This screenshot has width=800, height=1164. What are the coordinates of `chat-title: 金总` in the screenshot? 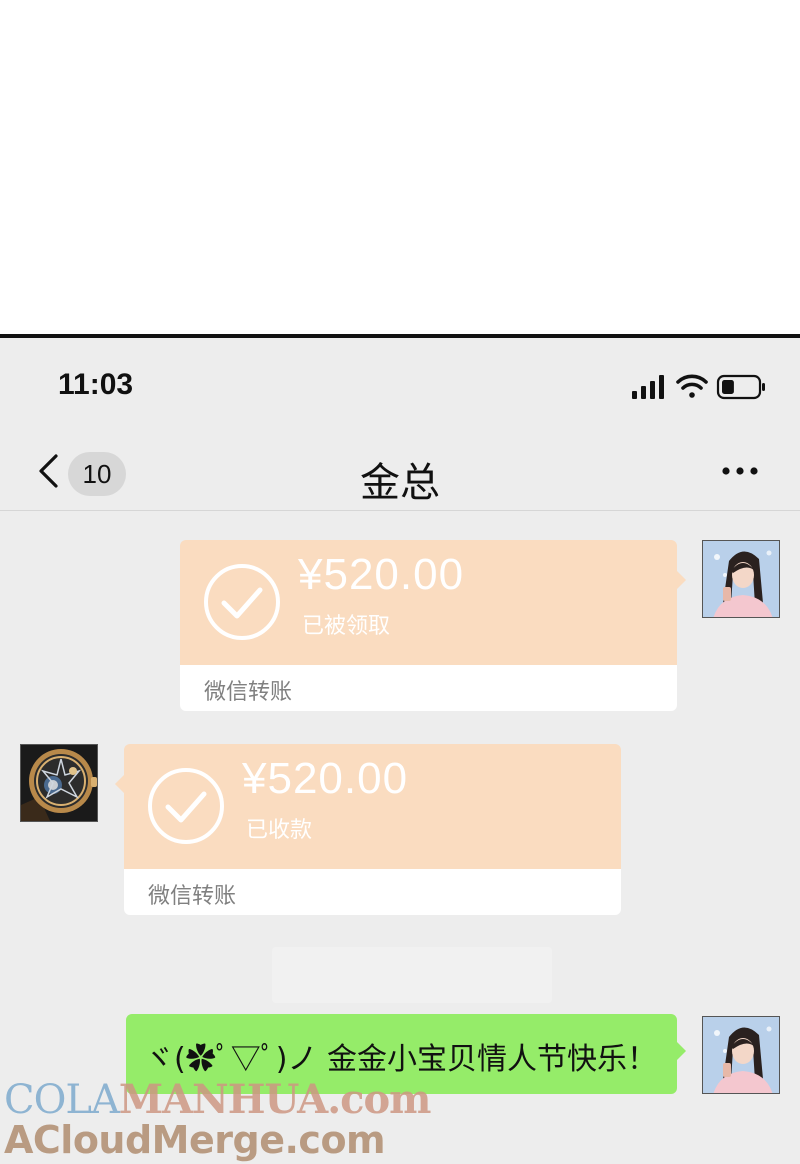 It's located at (400, 483).